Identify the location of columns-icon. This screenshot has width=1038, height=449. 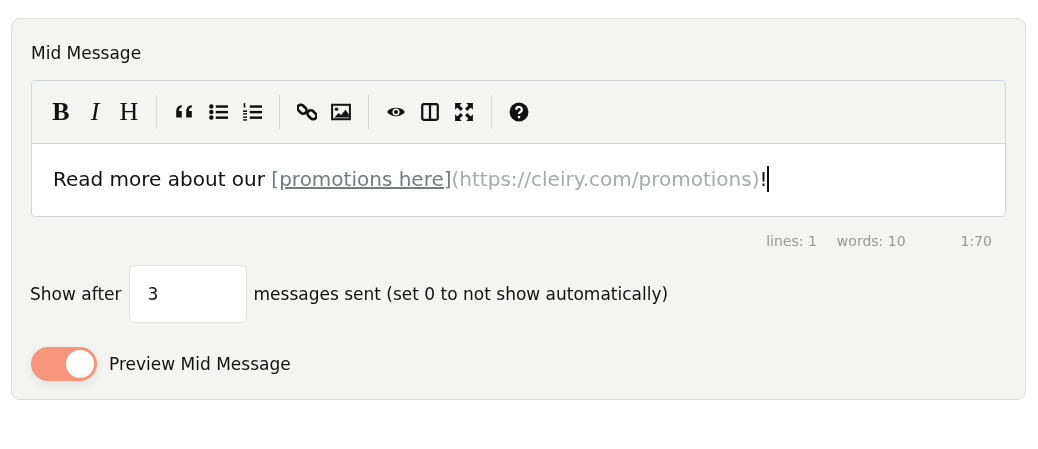
(430, 112).